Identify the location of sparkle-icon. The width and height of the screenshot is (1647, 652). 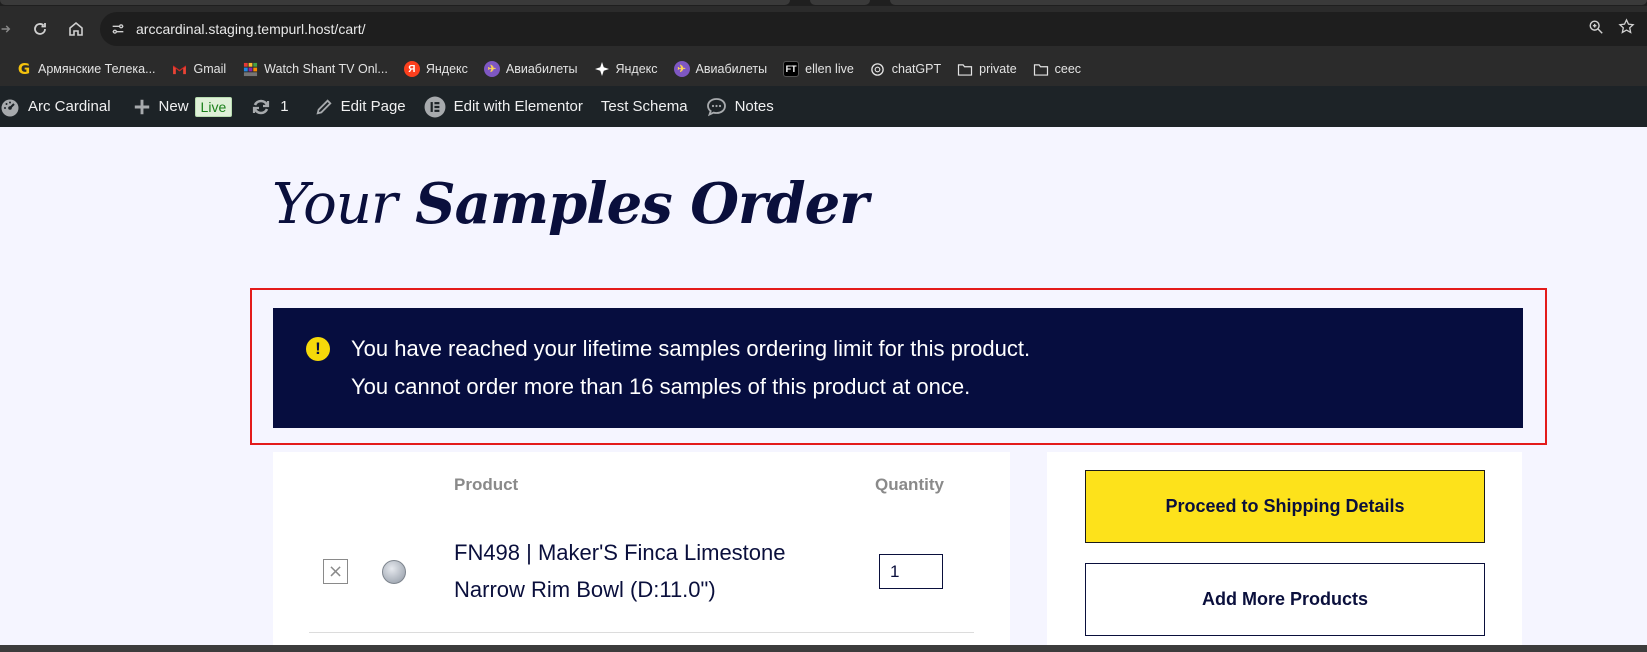
(602, 69).